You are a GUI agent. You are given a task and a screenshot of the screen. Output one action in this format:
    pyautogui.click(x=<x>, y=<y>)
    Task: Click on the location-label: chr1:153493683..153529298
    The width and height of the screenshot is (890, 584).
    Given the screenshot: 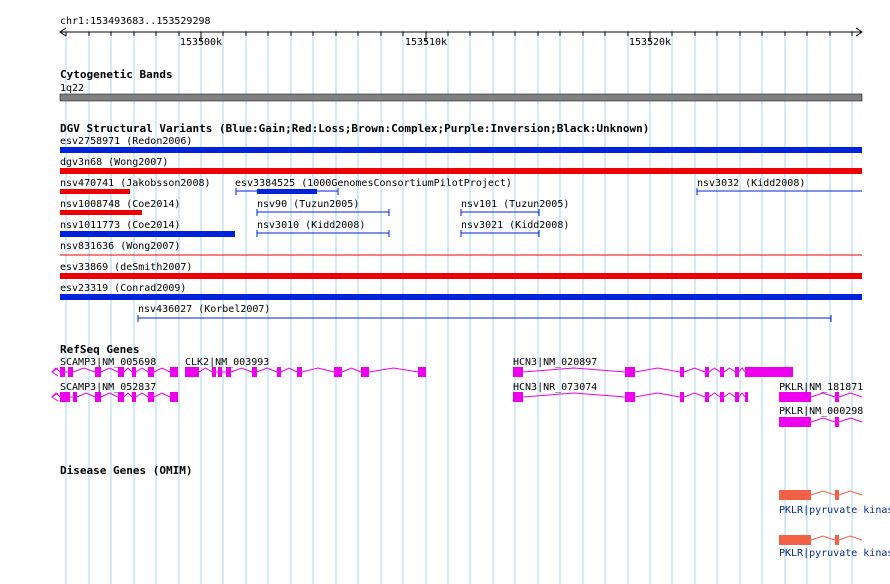 What is the action you would take?
    pyautogui.click(x=135, y=21)
    